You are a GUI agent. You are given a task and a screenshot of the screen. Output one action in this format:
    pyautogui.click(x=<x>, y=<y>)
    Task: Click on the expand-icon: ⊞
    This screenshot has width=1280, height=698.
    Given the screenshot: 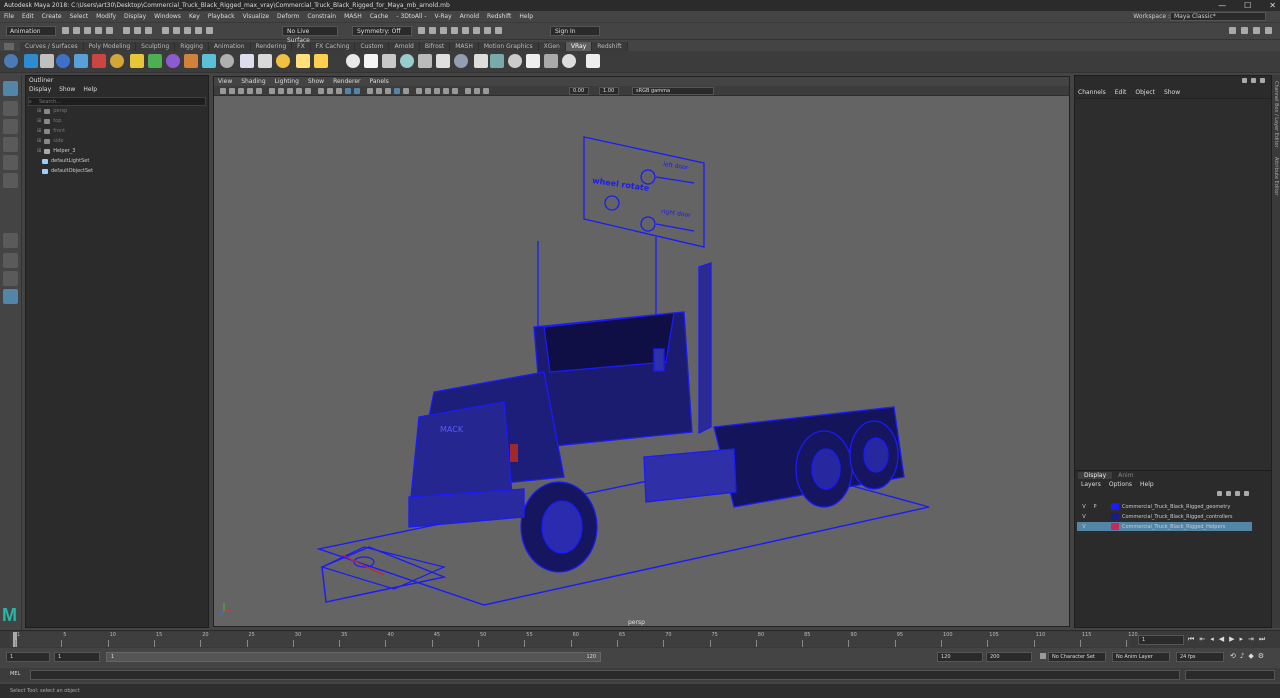 What is the action you would take?
    pyautogui.click(x=39, y=151)
    